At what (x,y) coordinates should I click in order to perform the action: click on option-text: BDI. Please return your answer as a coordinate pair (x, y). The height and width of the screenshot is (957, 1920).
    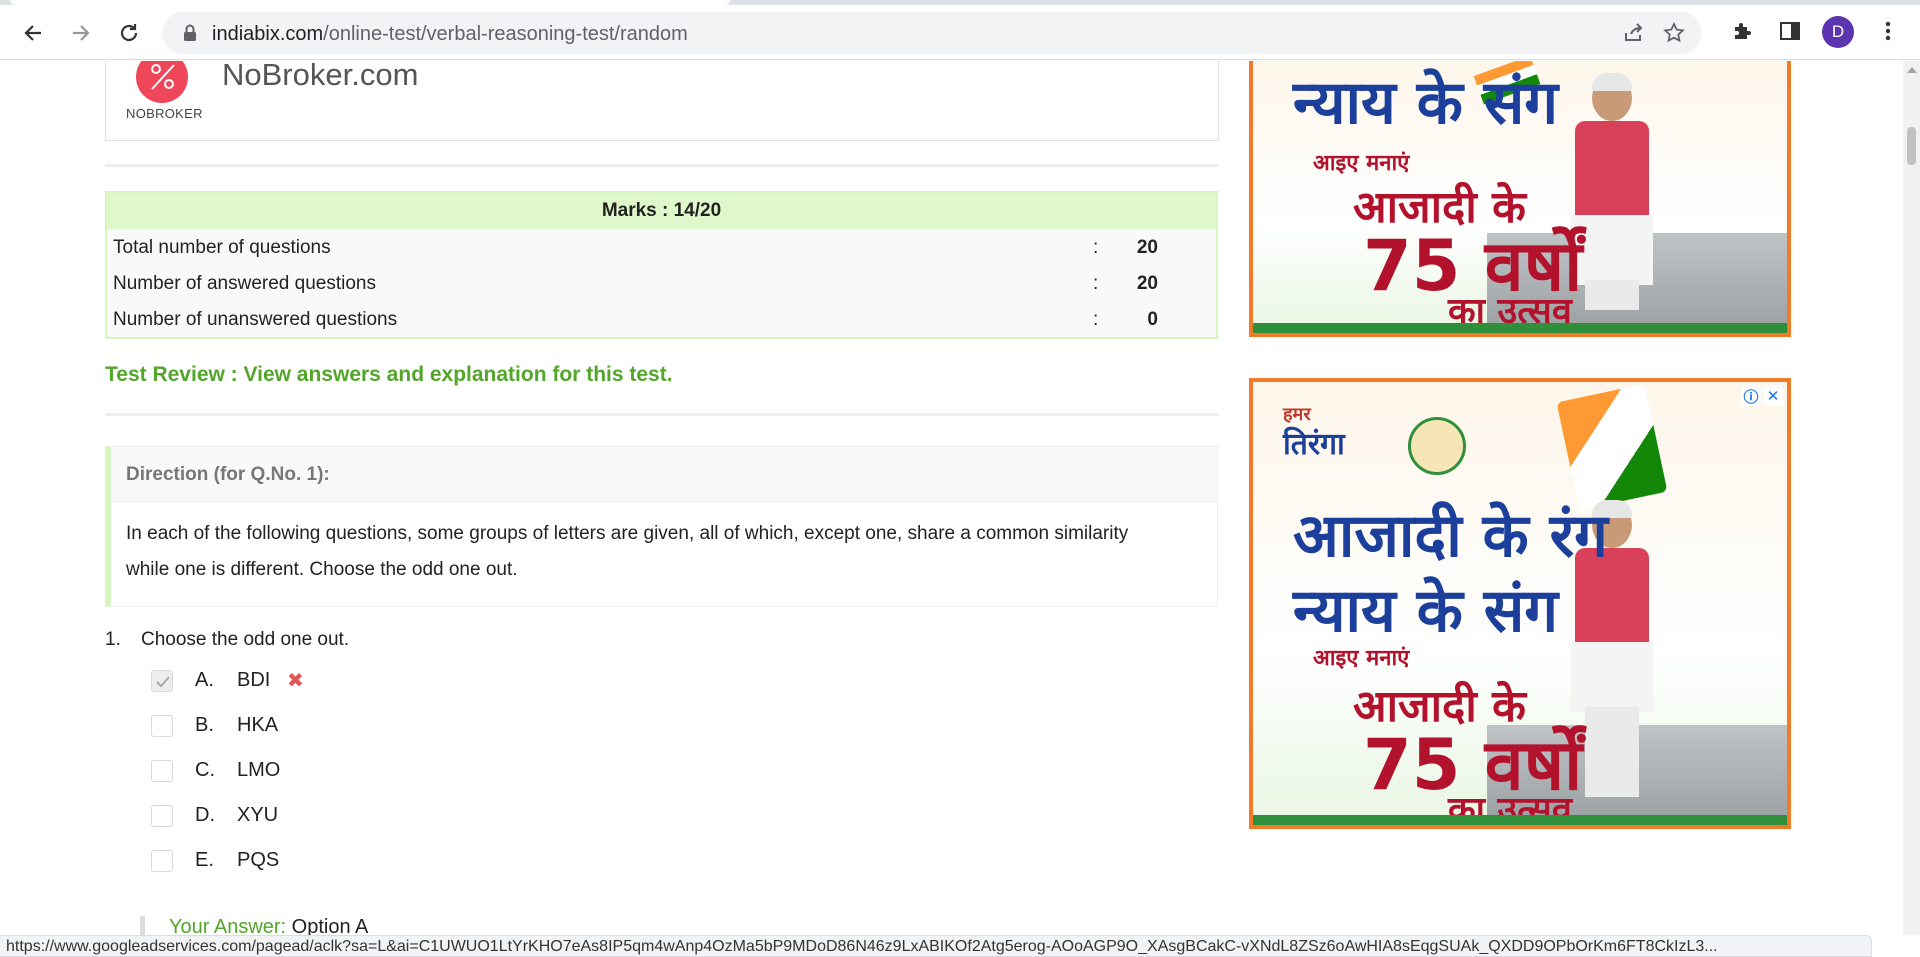
    Looking at the image, I should click on (254, 680).